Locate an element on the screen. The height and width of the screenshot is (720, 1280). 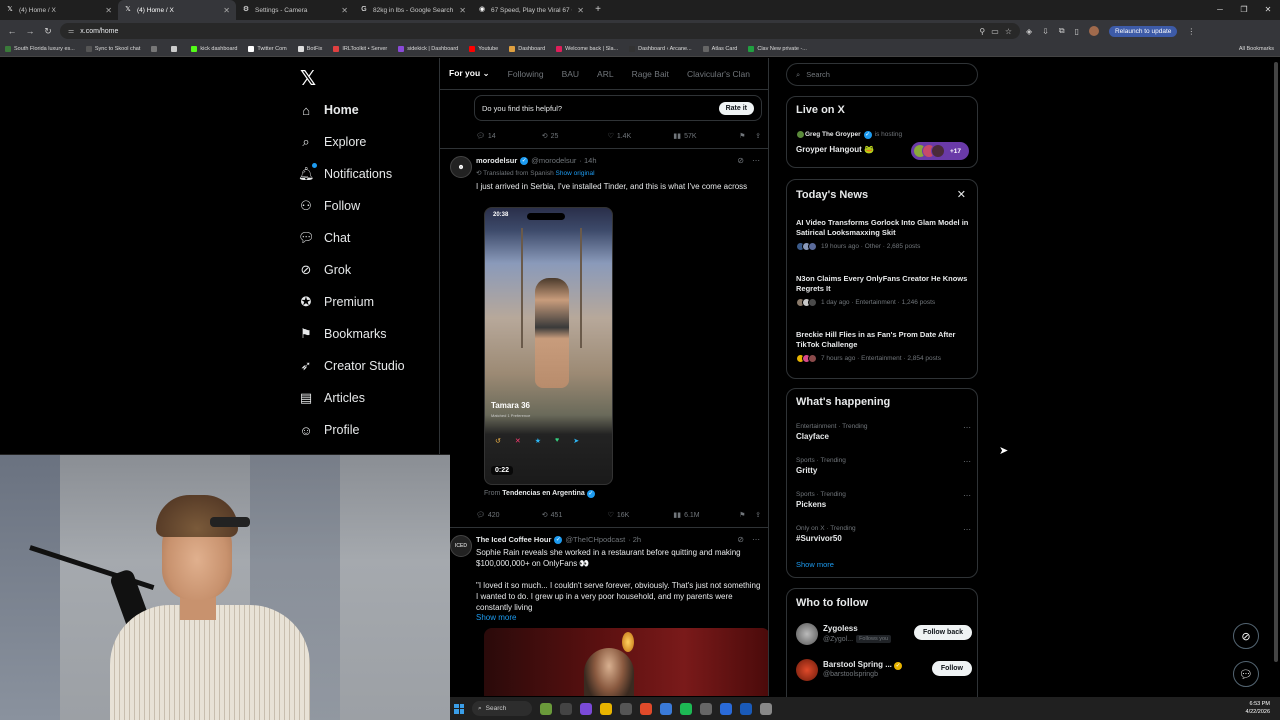
maximize-icon: ❐ is located at coordinates (1244, 10).